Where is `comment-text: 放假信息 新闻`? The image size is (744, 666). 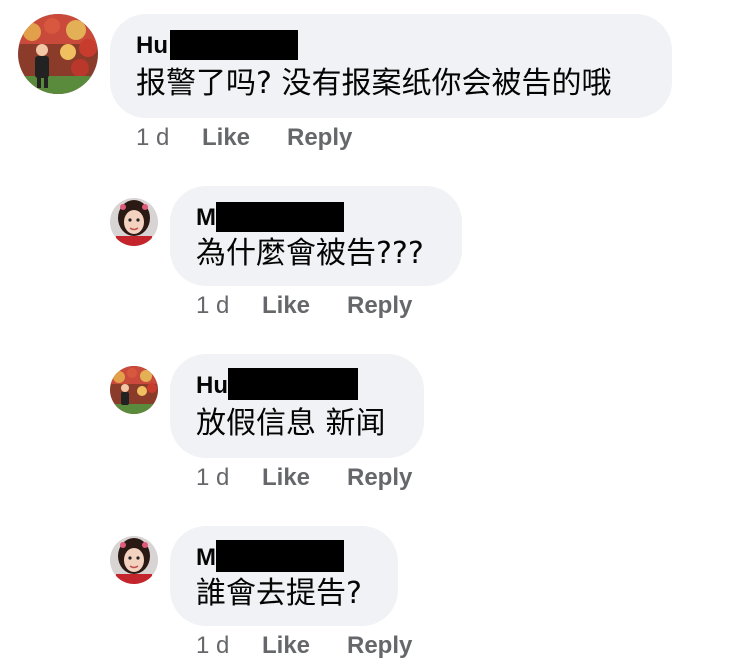 comment-text: 放假信息 新闻 is located at coordinates (291, 423).